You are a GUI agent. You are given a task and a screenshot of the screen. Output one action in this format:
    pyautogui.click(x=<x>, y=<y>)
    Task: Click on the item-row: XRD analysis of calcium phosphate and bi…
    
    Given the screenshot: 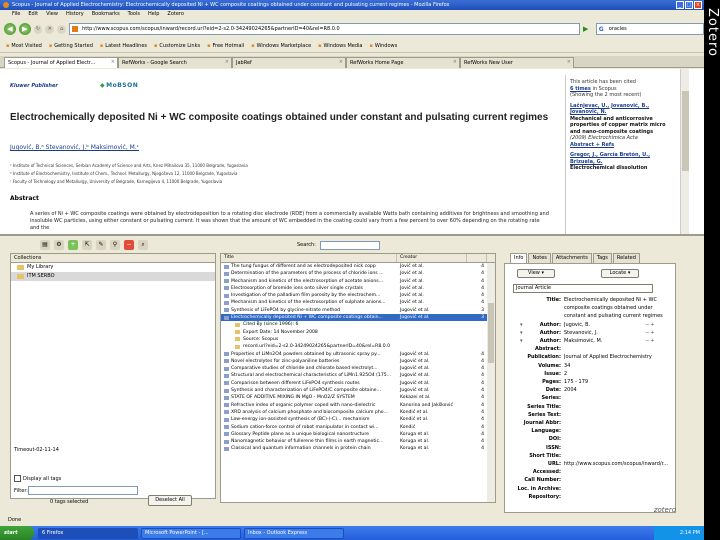 What is the action you would take?
    pyautogui.click(x=358, y=412)
    